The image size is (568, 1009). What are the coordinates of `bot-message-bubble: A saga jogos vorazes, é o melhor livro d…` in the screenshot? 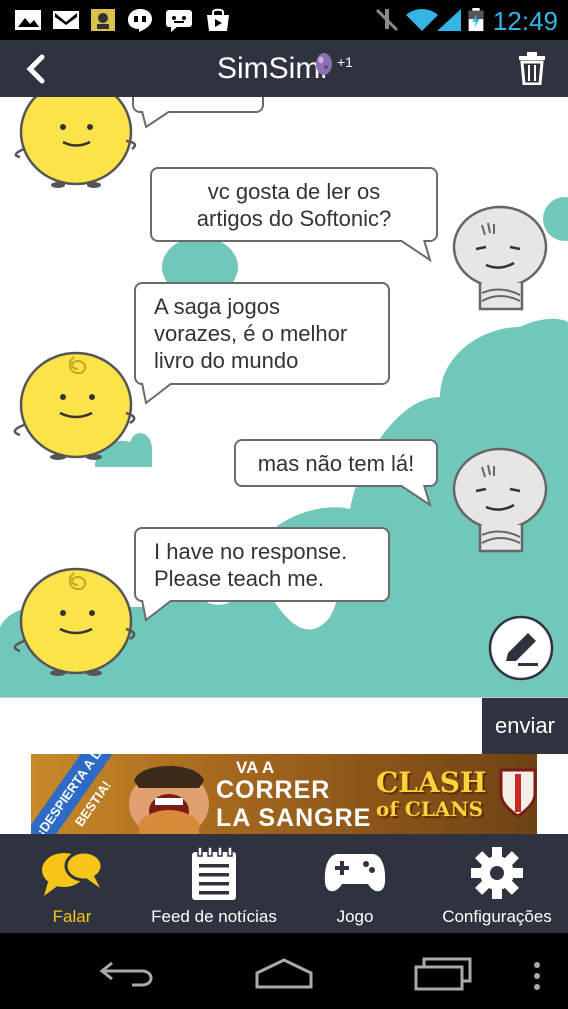 It's located at (262, 333).